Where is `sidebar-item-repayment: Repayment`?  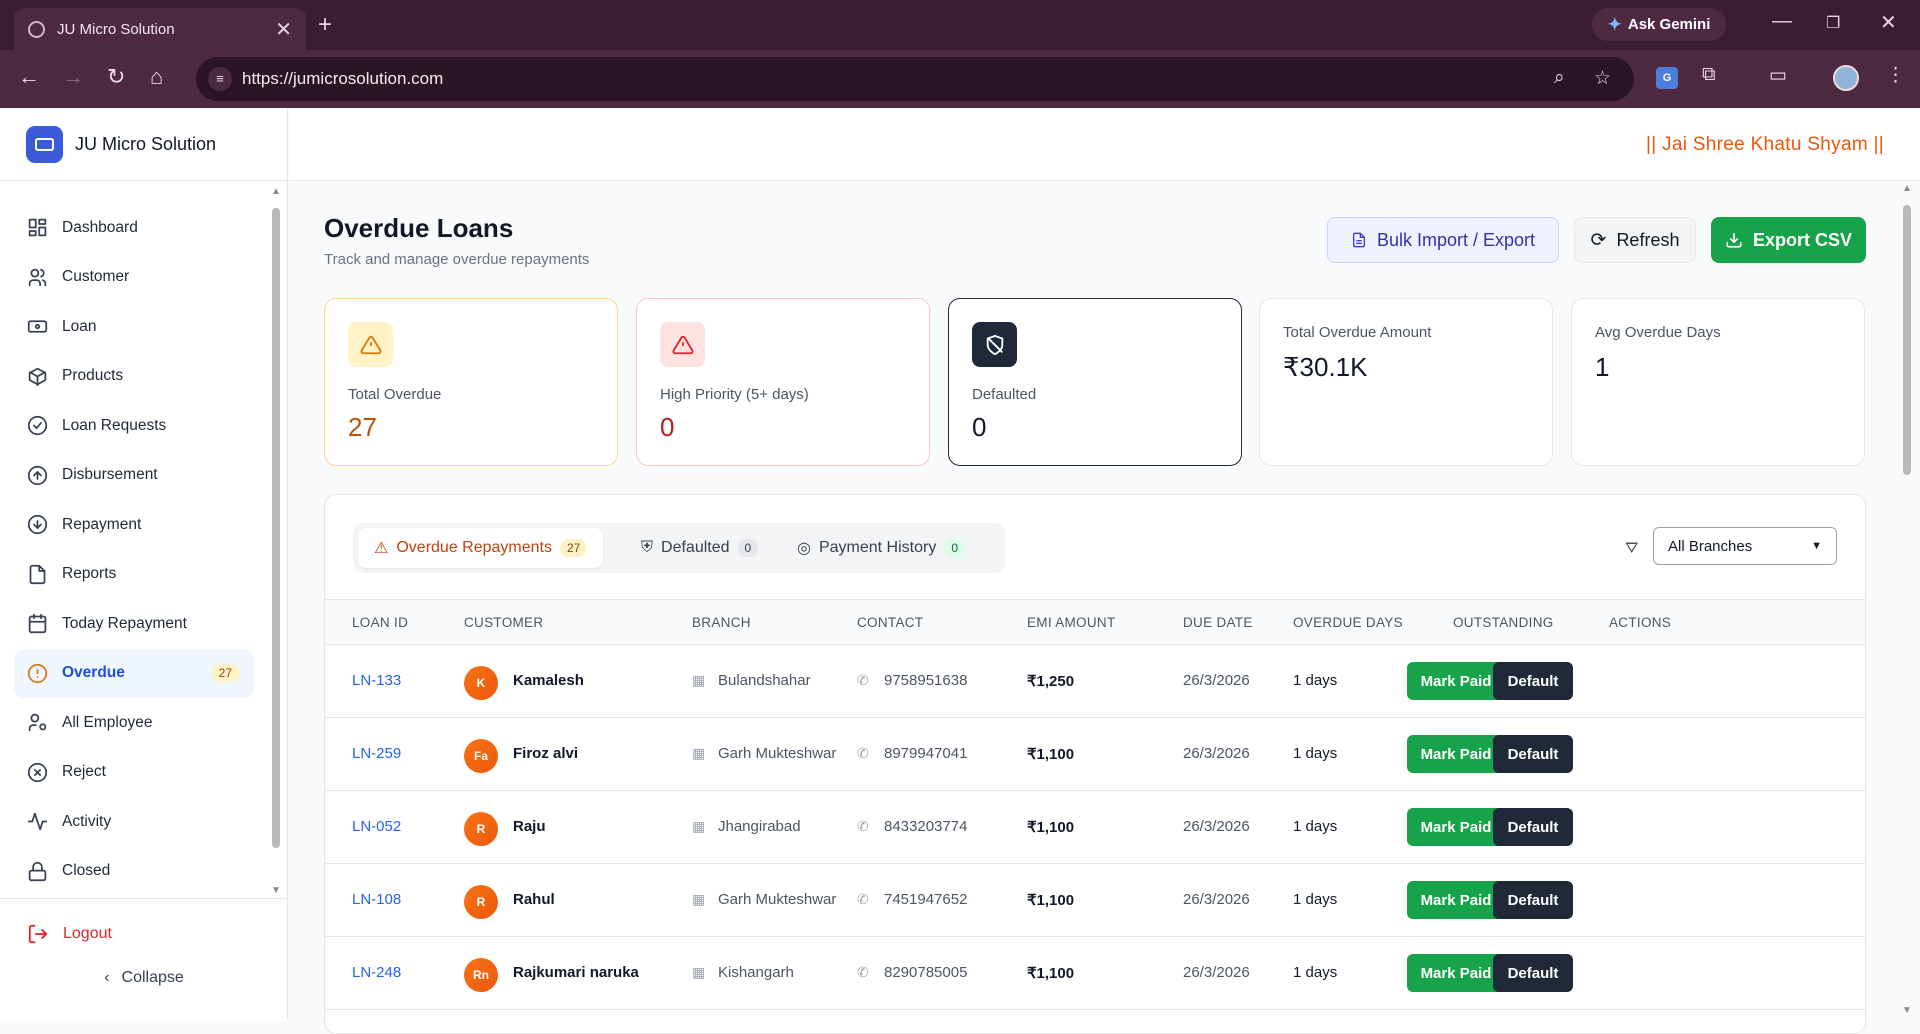 sidebar-item-repayment: Repayment is located at coordinates (134, 525).